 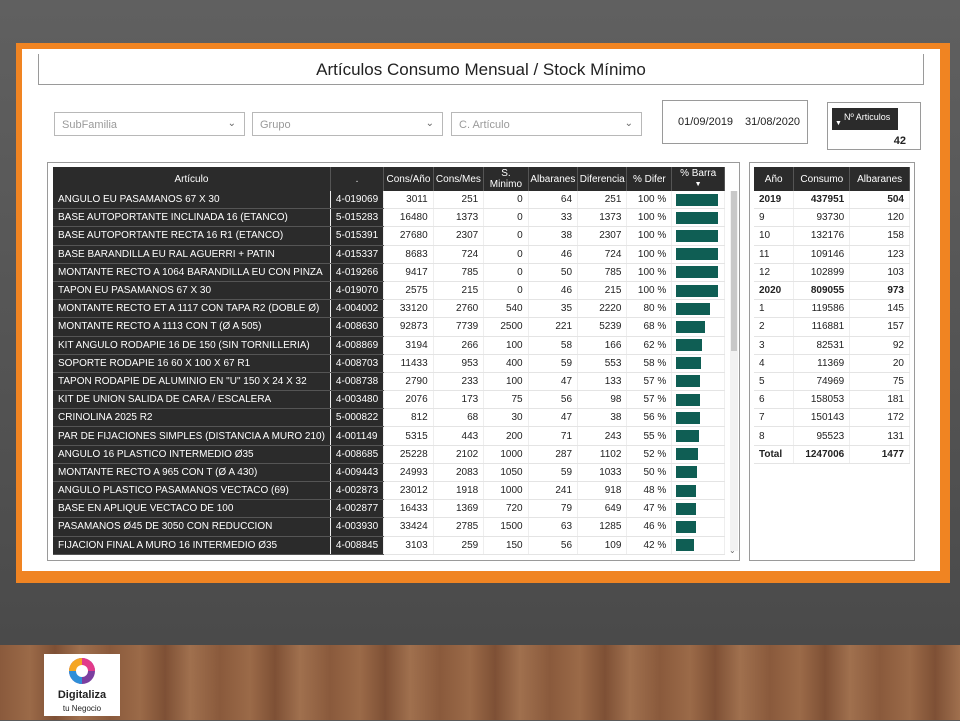 I want to click on diferencia-cell: 1373, so click(x=602, y=218).